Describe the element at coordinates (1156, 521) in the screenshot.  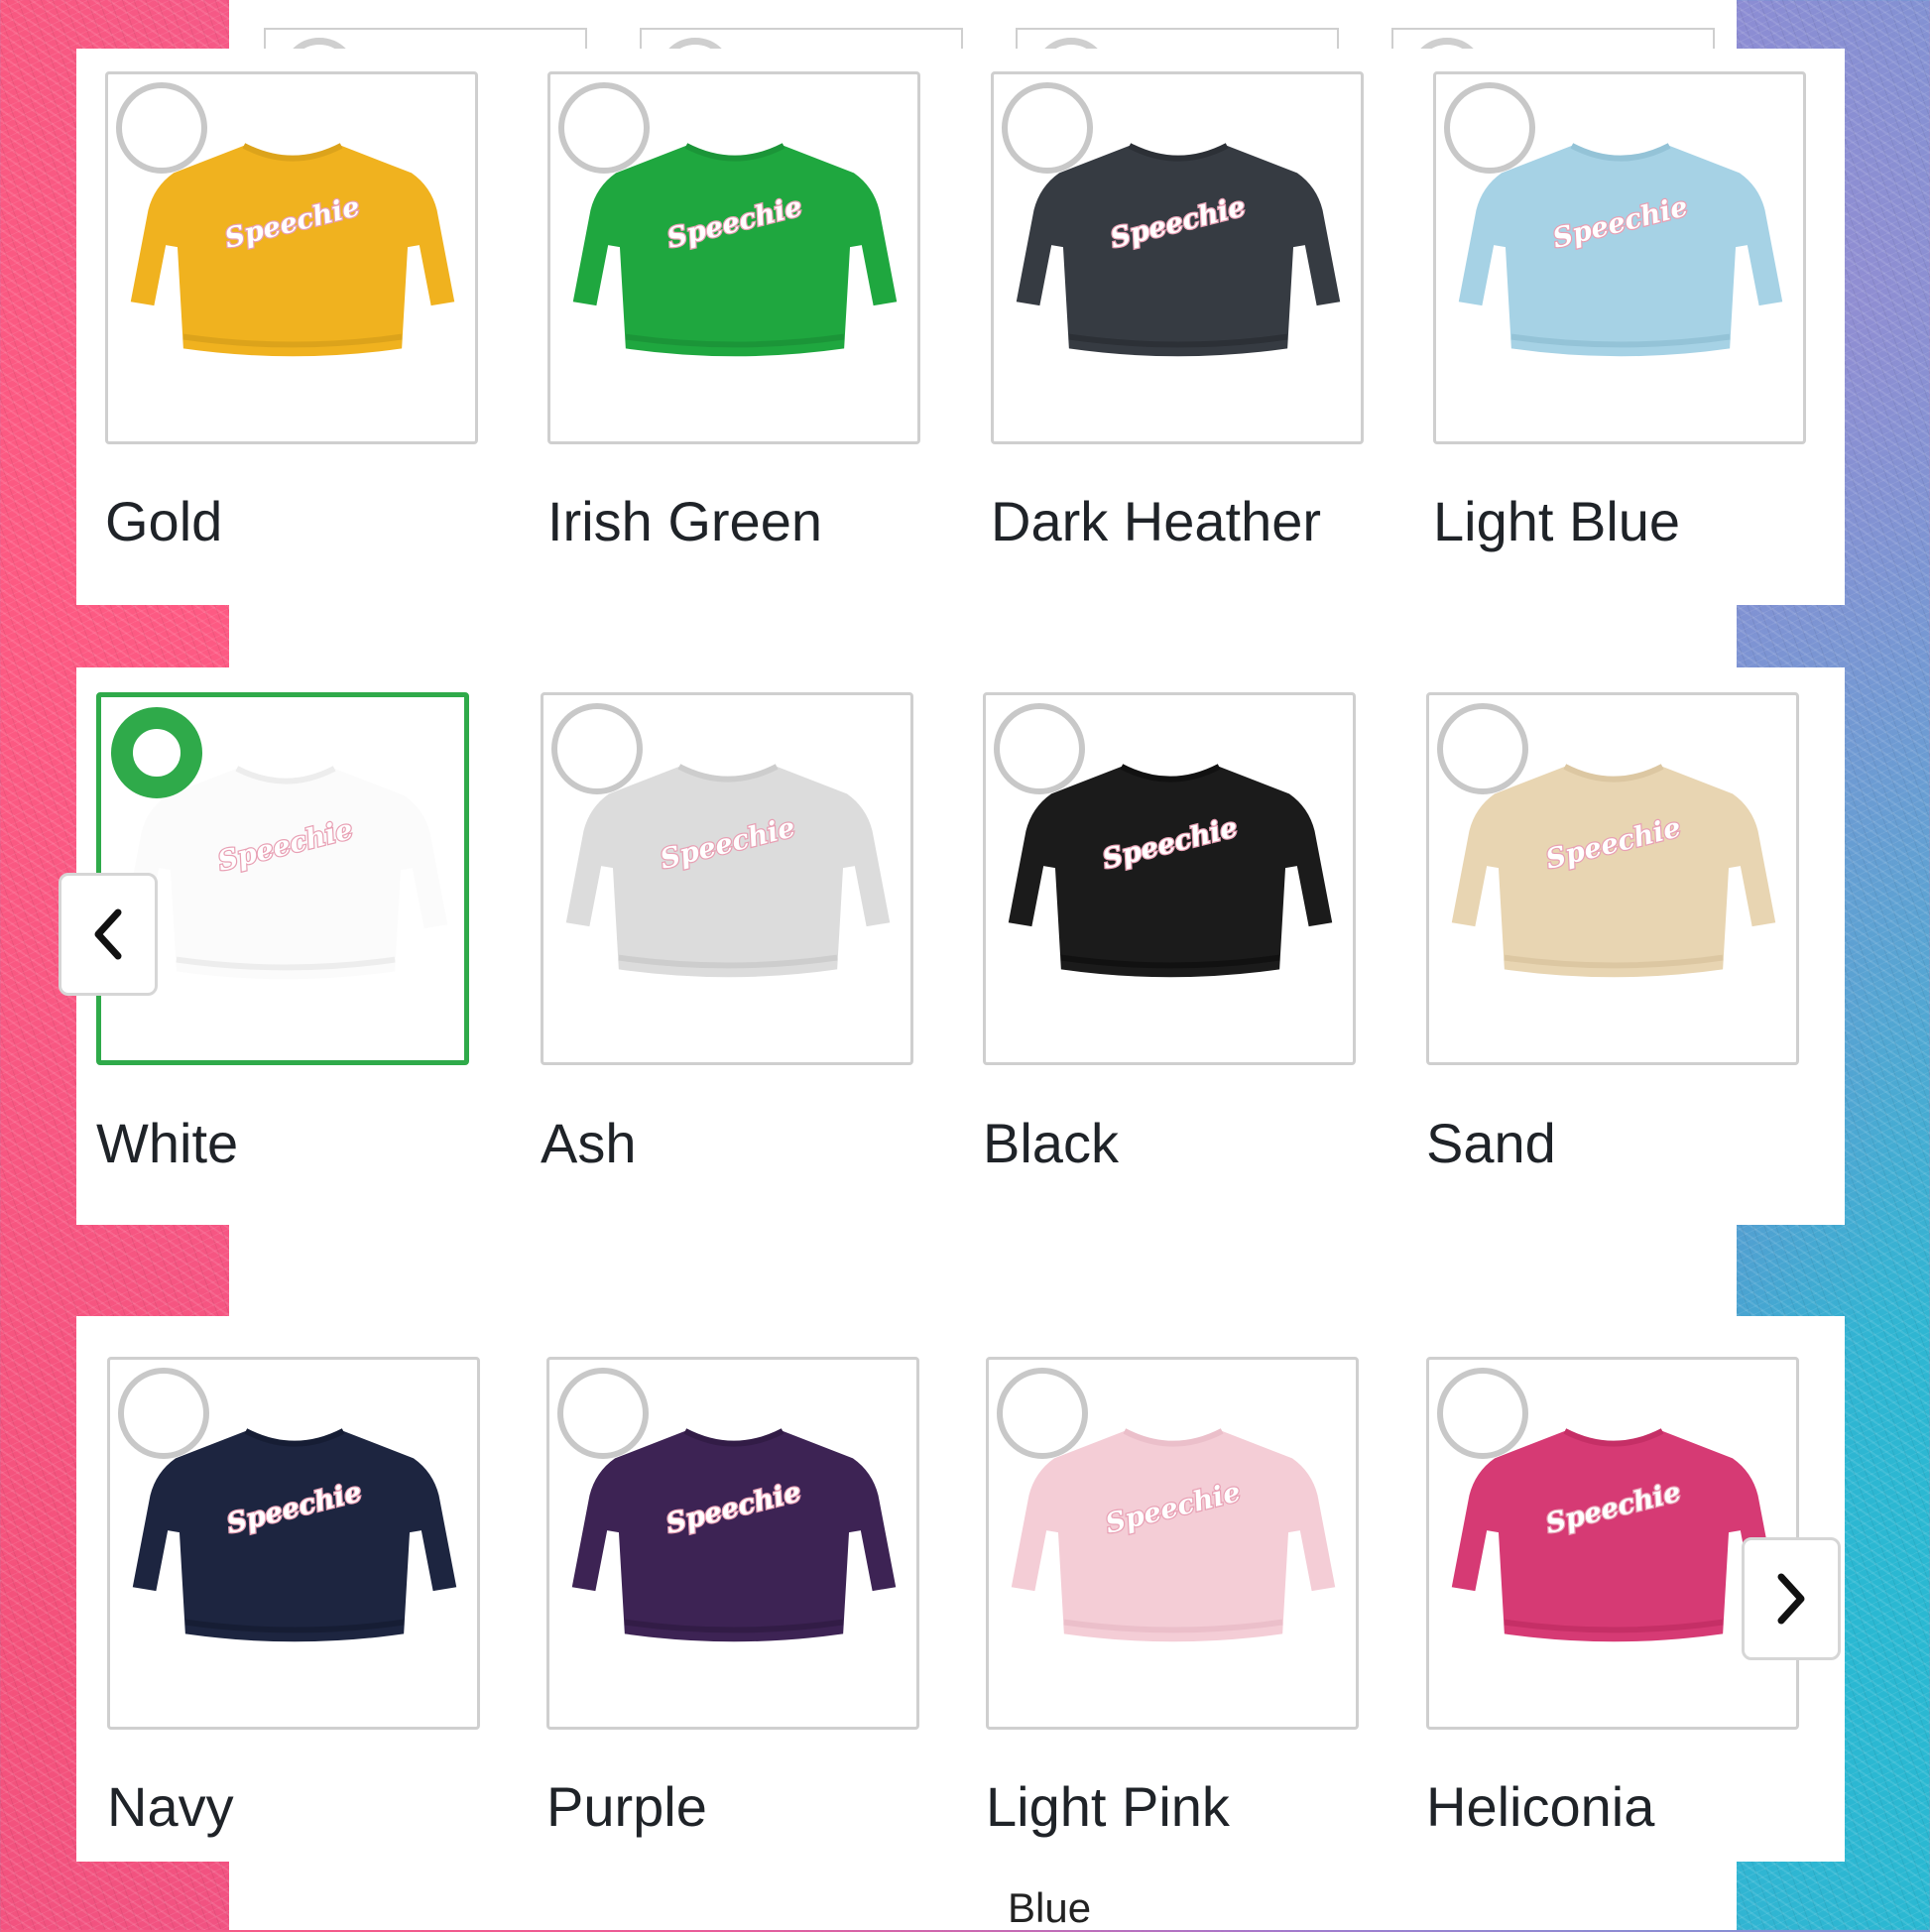
I see `swatch-label: Dark Heather` at that location.